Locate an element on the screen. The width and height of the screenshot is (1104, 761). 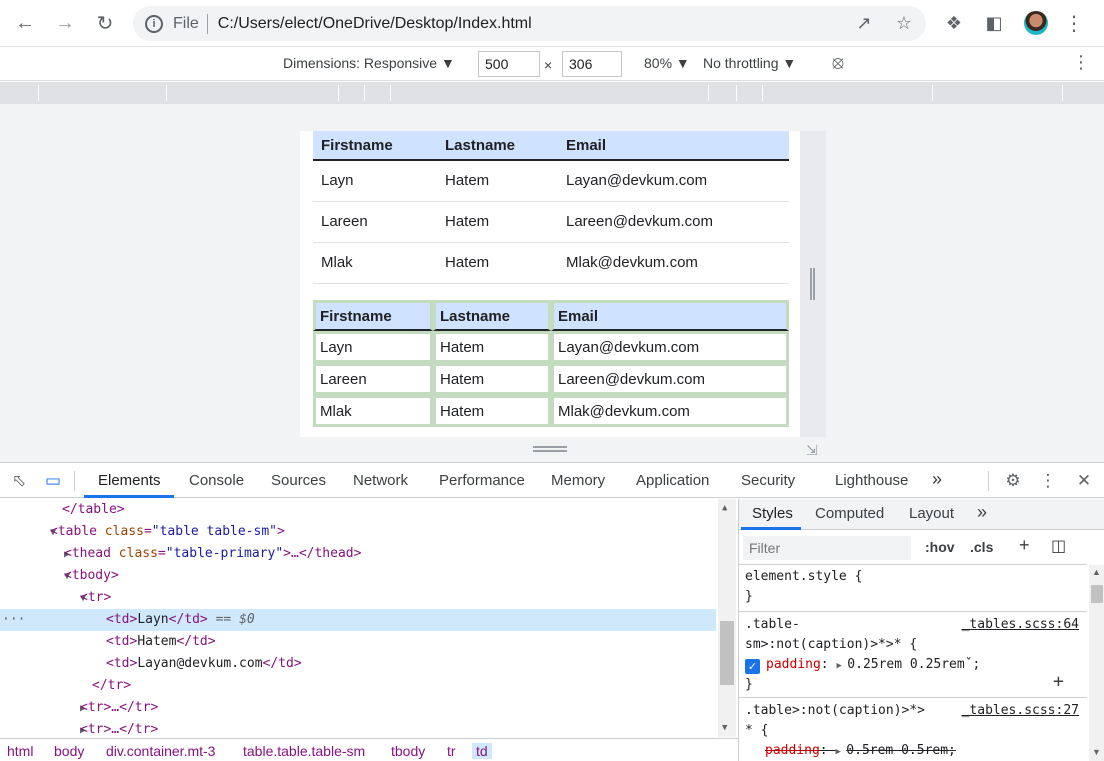
dom-node-line: <td>Hatem</td> is located at coordinates (358, 642).